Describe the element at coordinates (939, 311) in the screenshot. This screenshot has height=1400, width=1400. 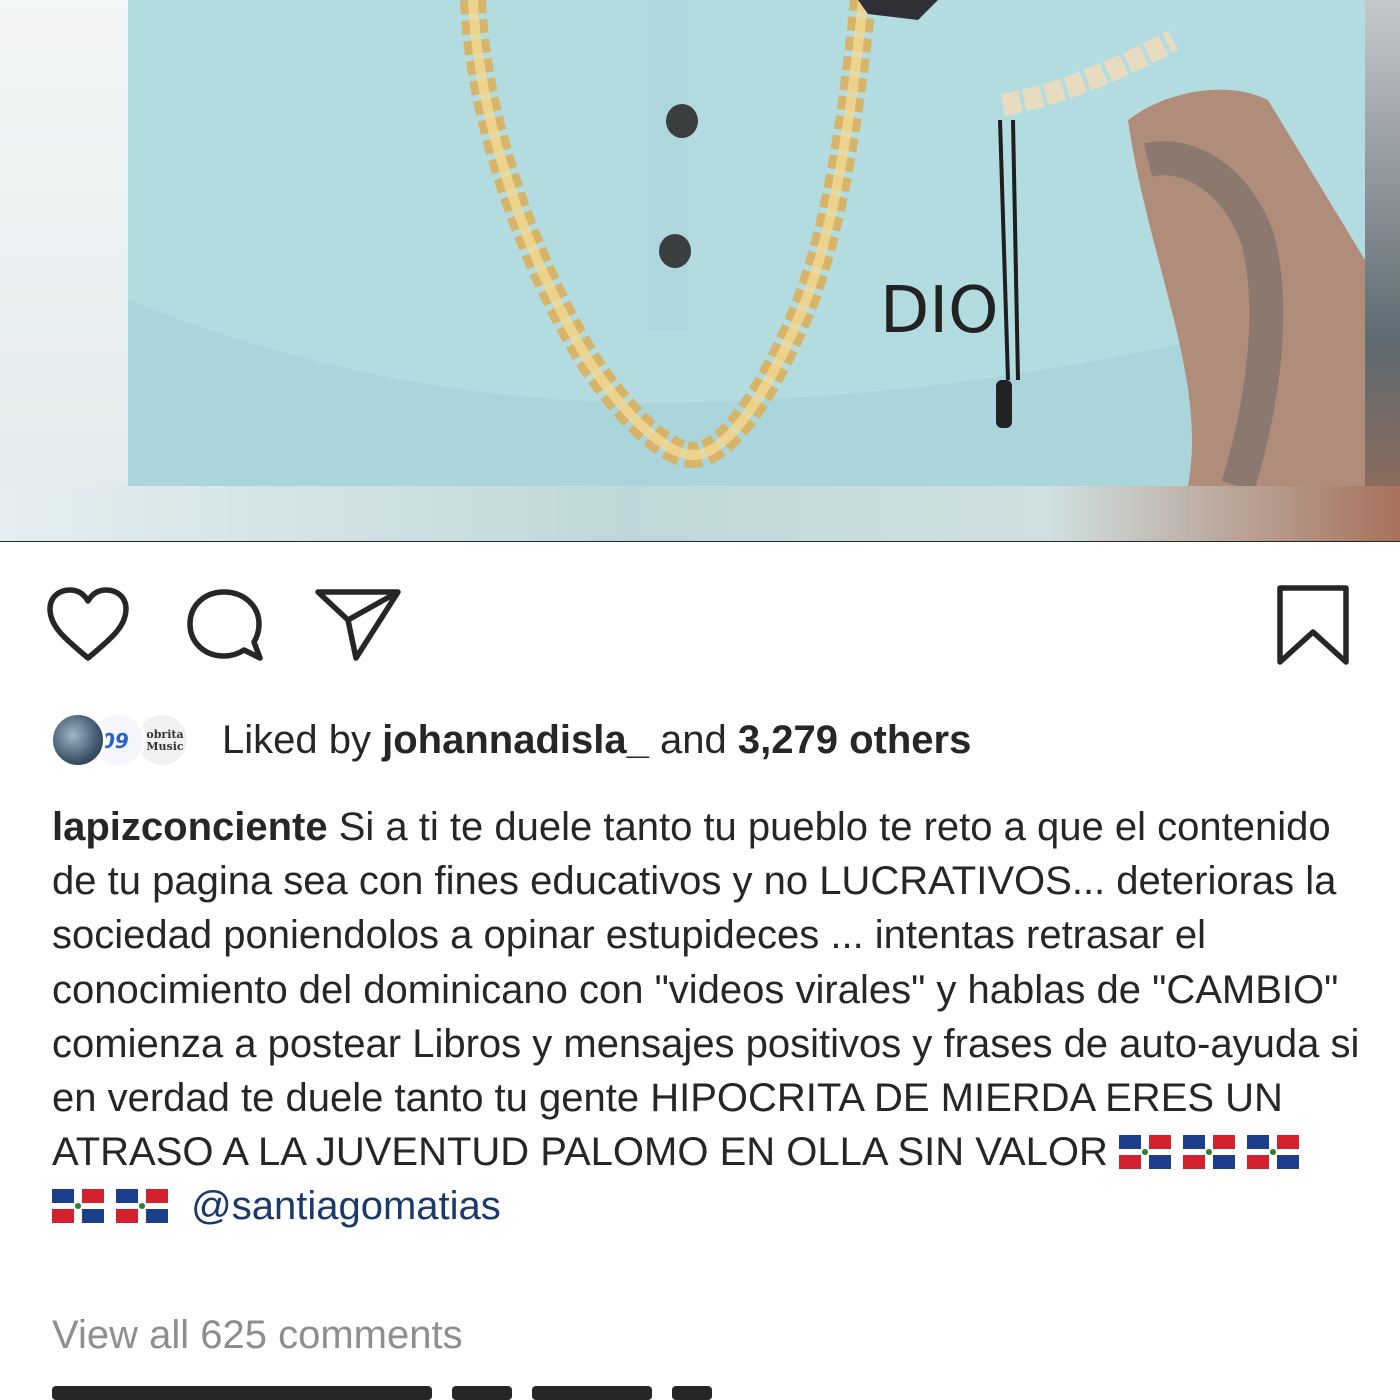
I see `shirt-logo: DIO` at that location.